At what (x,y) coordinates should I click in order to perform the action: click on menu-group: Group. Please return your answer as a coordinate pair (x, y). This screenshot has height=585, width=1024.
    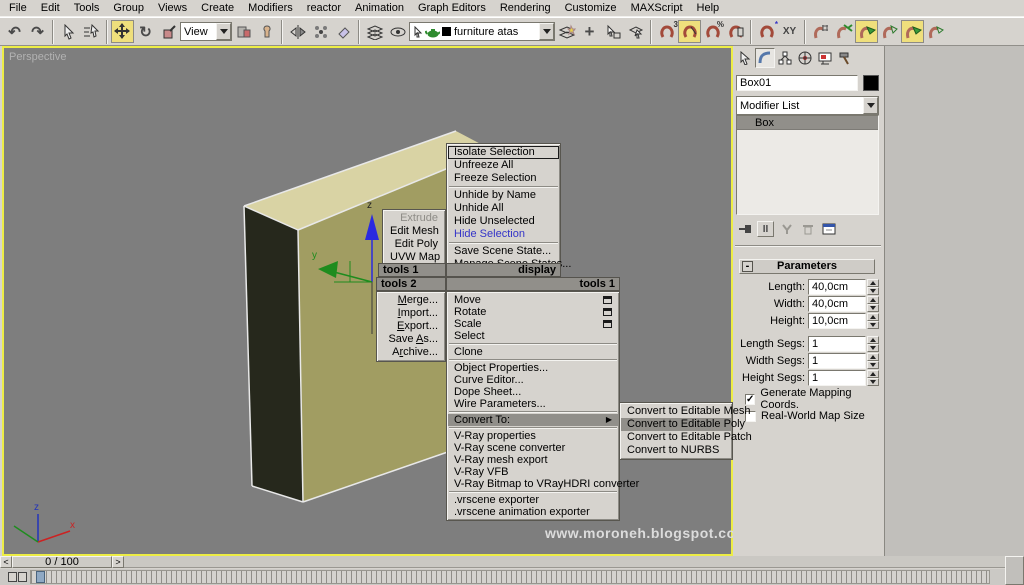
    Looking at the image, I should click on (128, 8).